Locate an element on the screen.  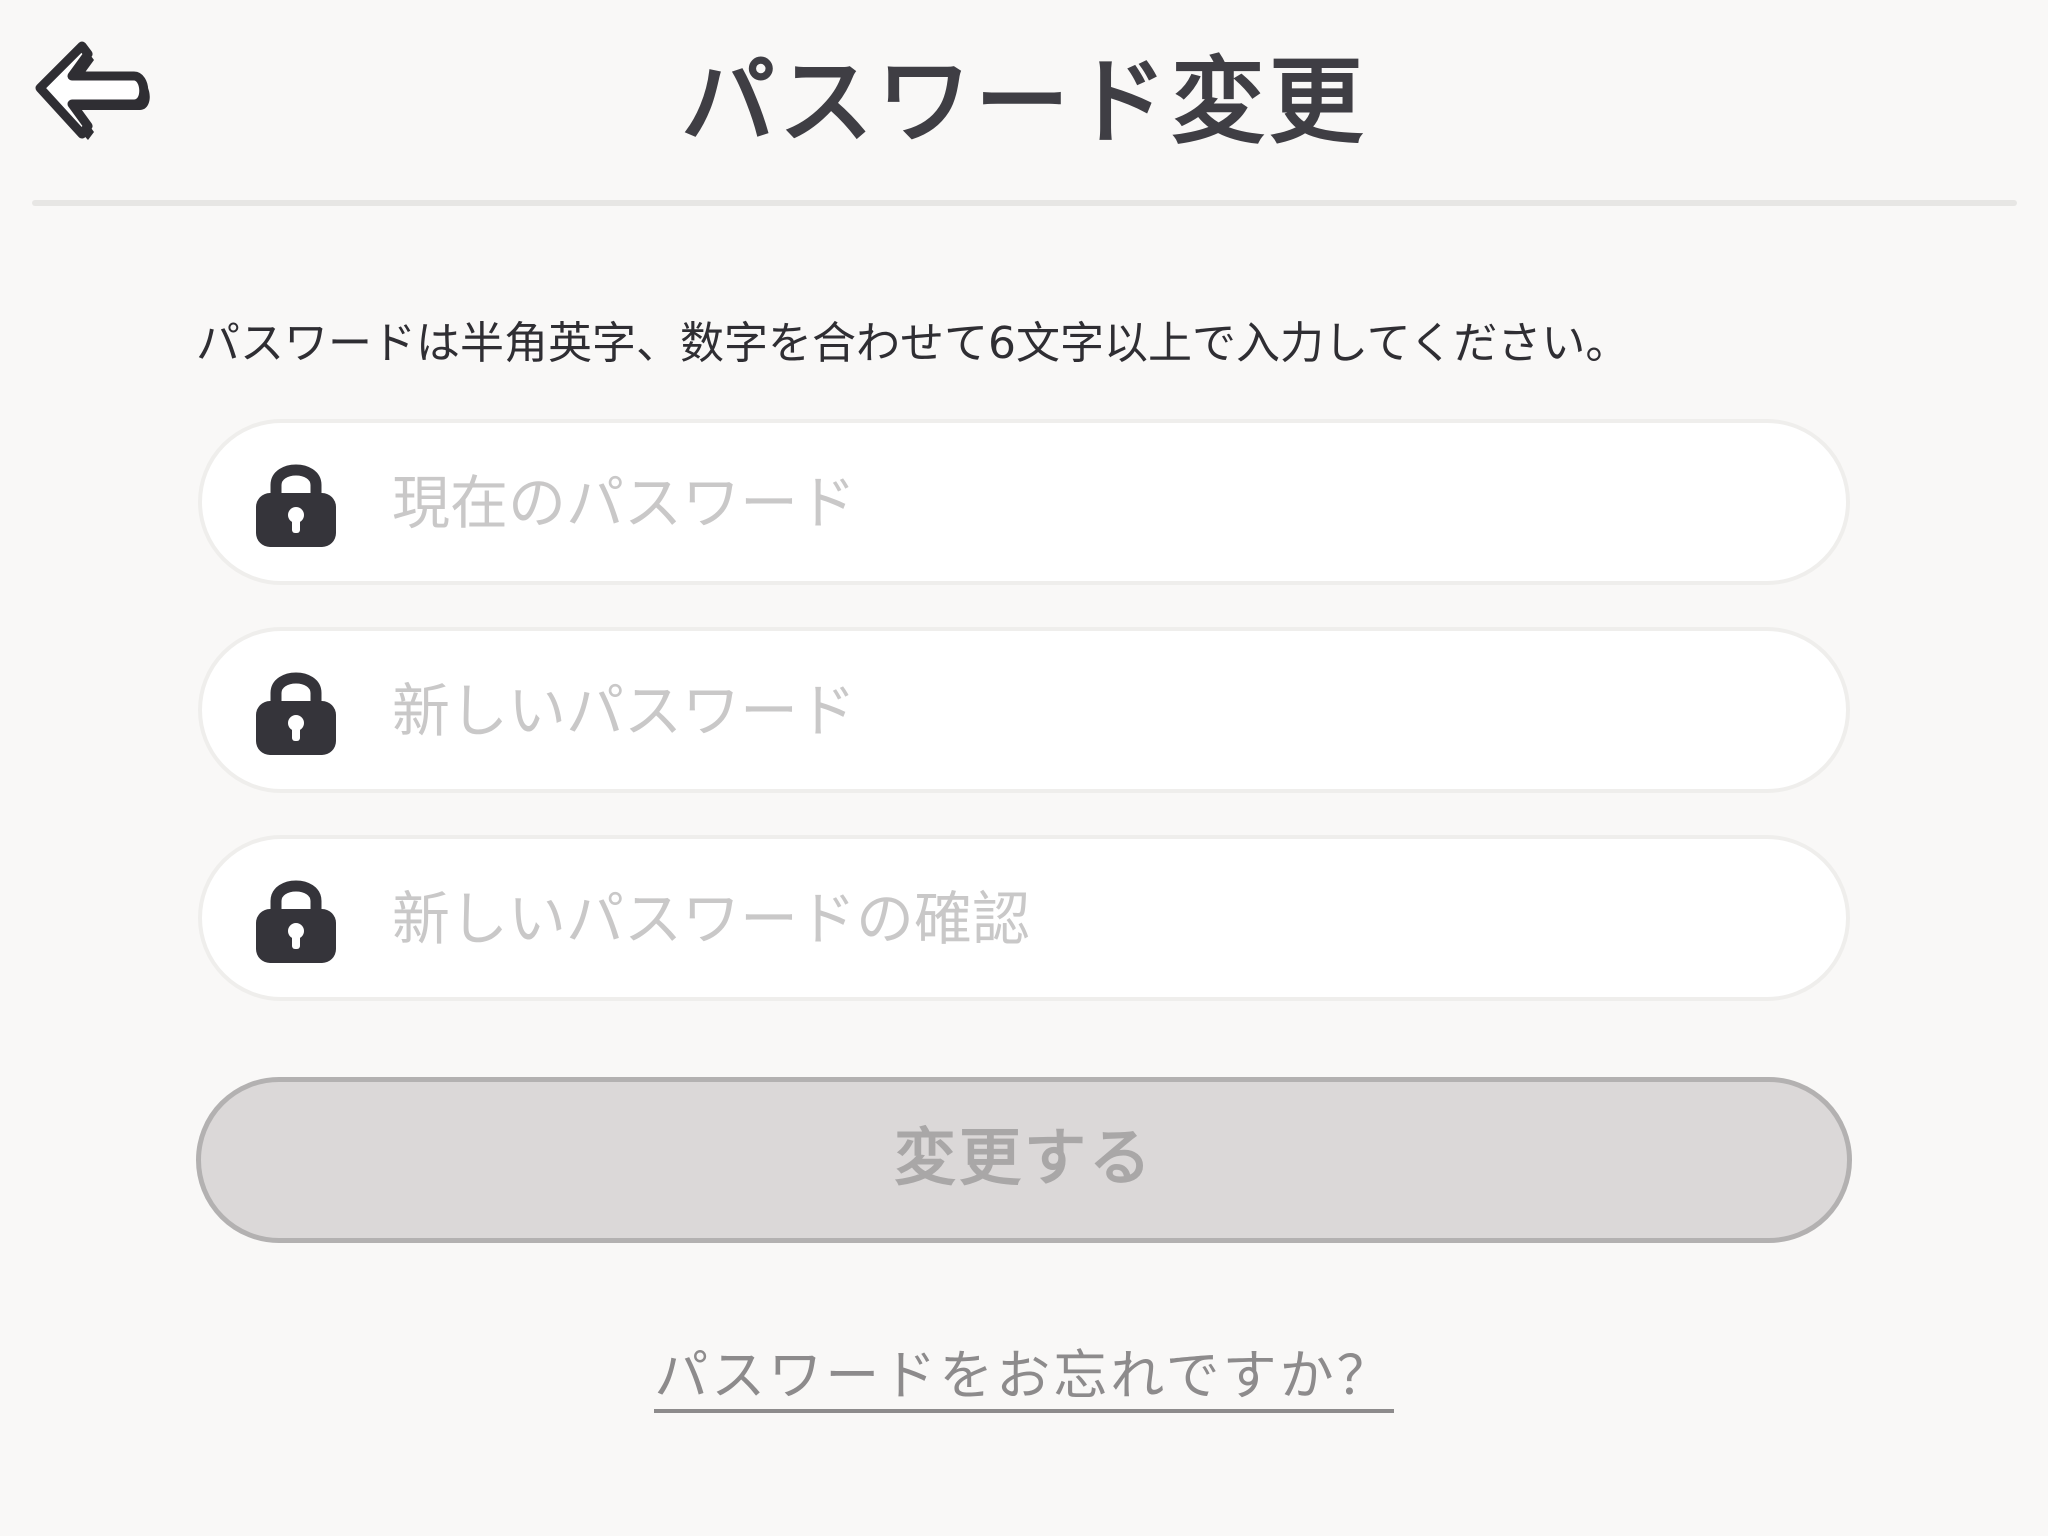
new-password-field is located at coordinates (1024, 710).